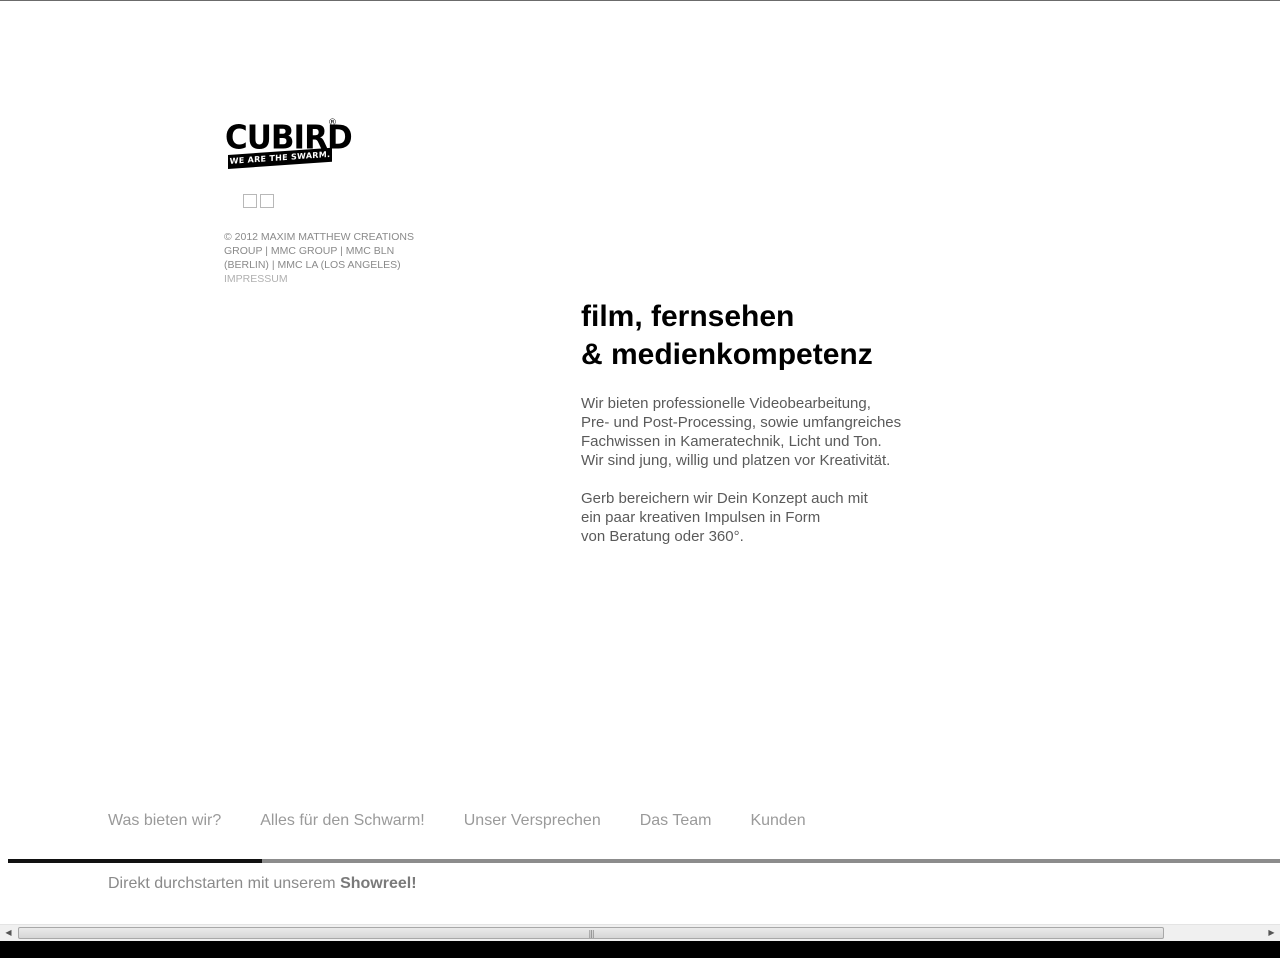 This screenshot has width=1280, height=958. I want to click on scrollbar-grip-icon: |||, so click(591, 933).